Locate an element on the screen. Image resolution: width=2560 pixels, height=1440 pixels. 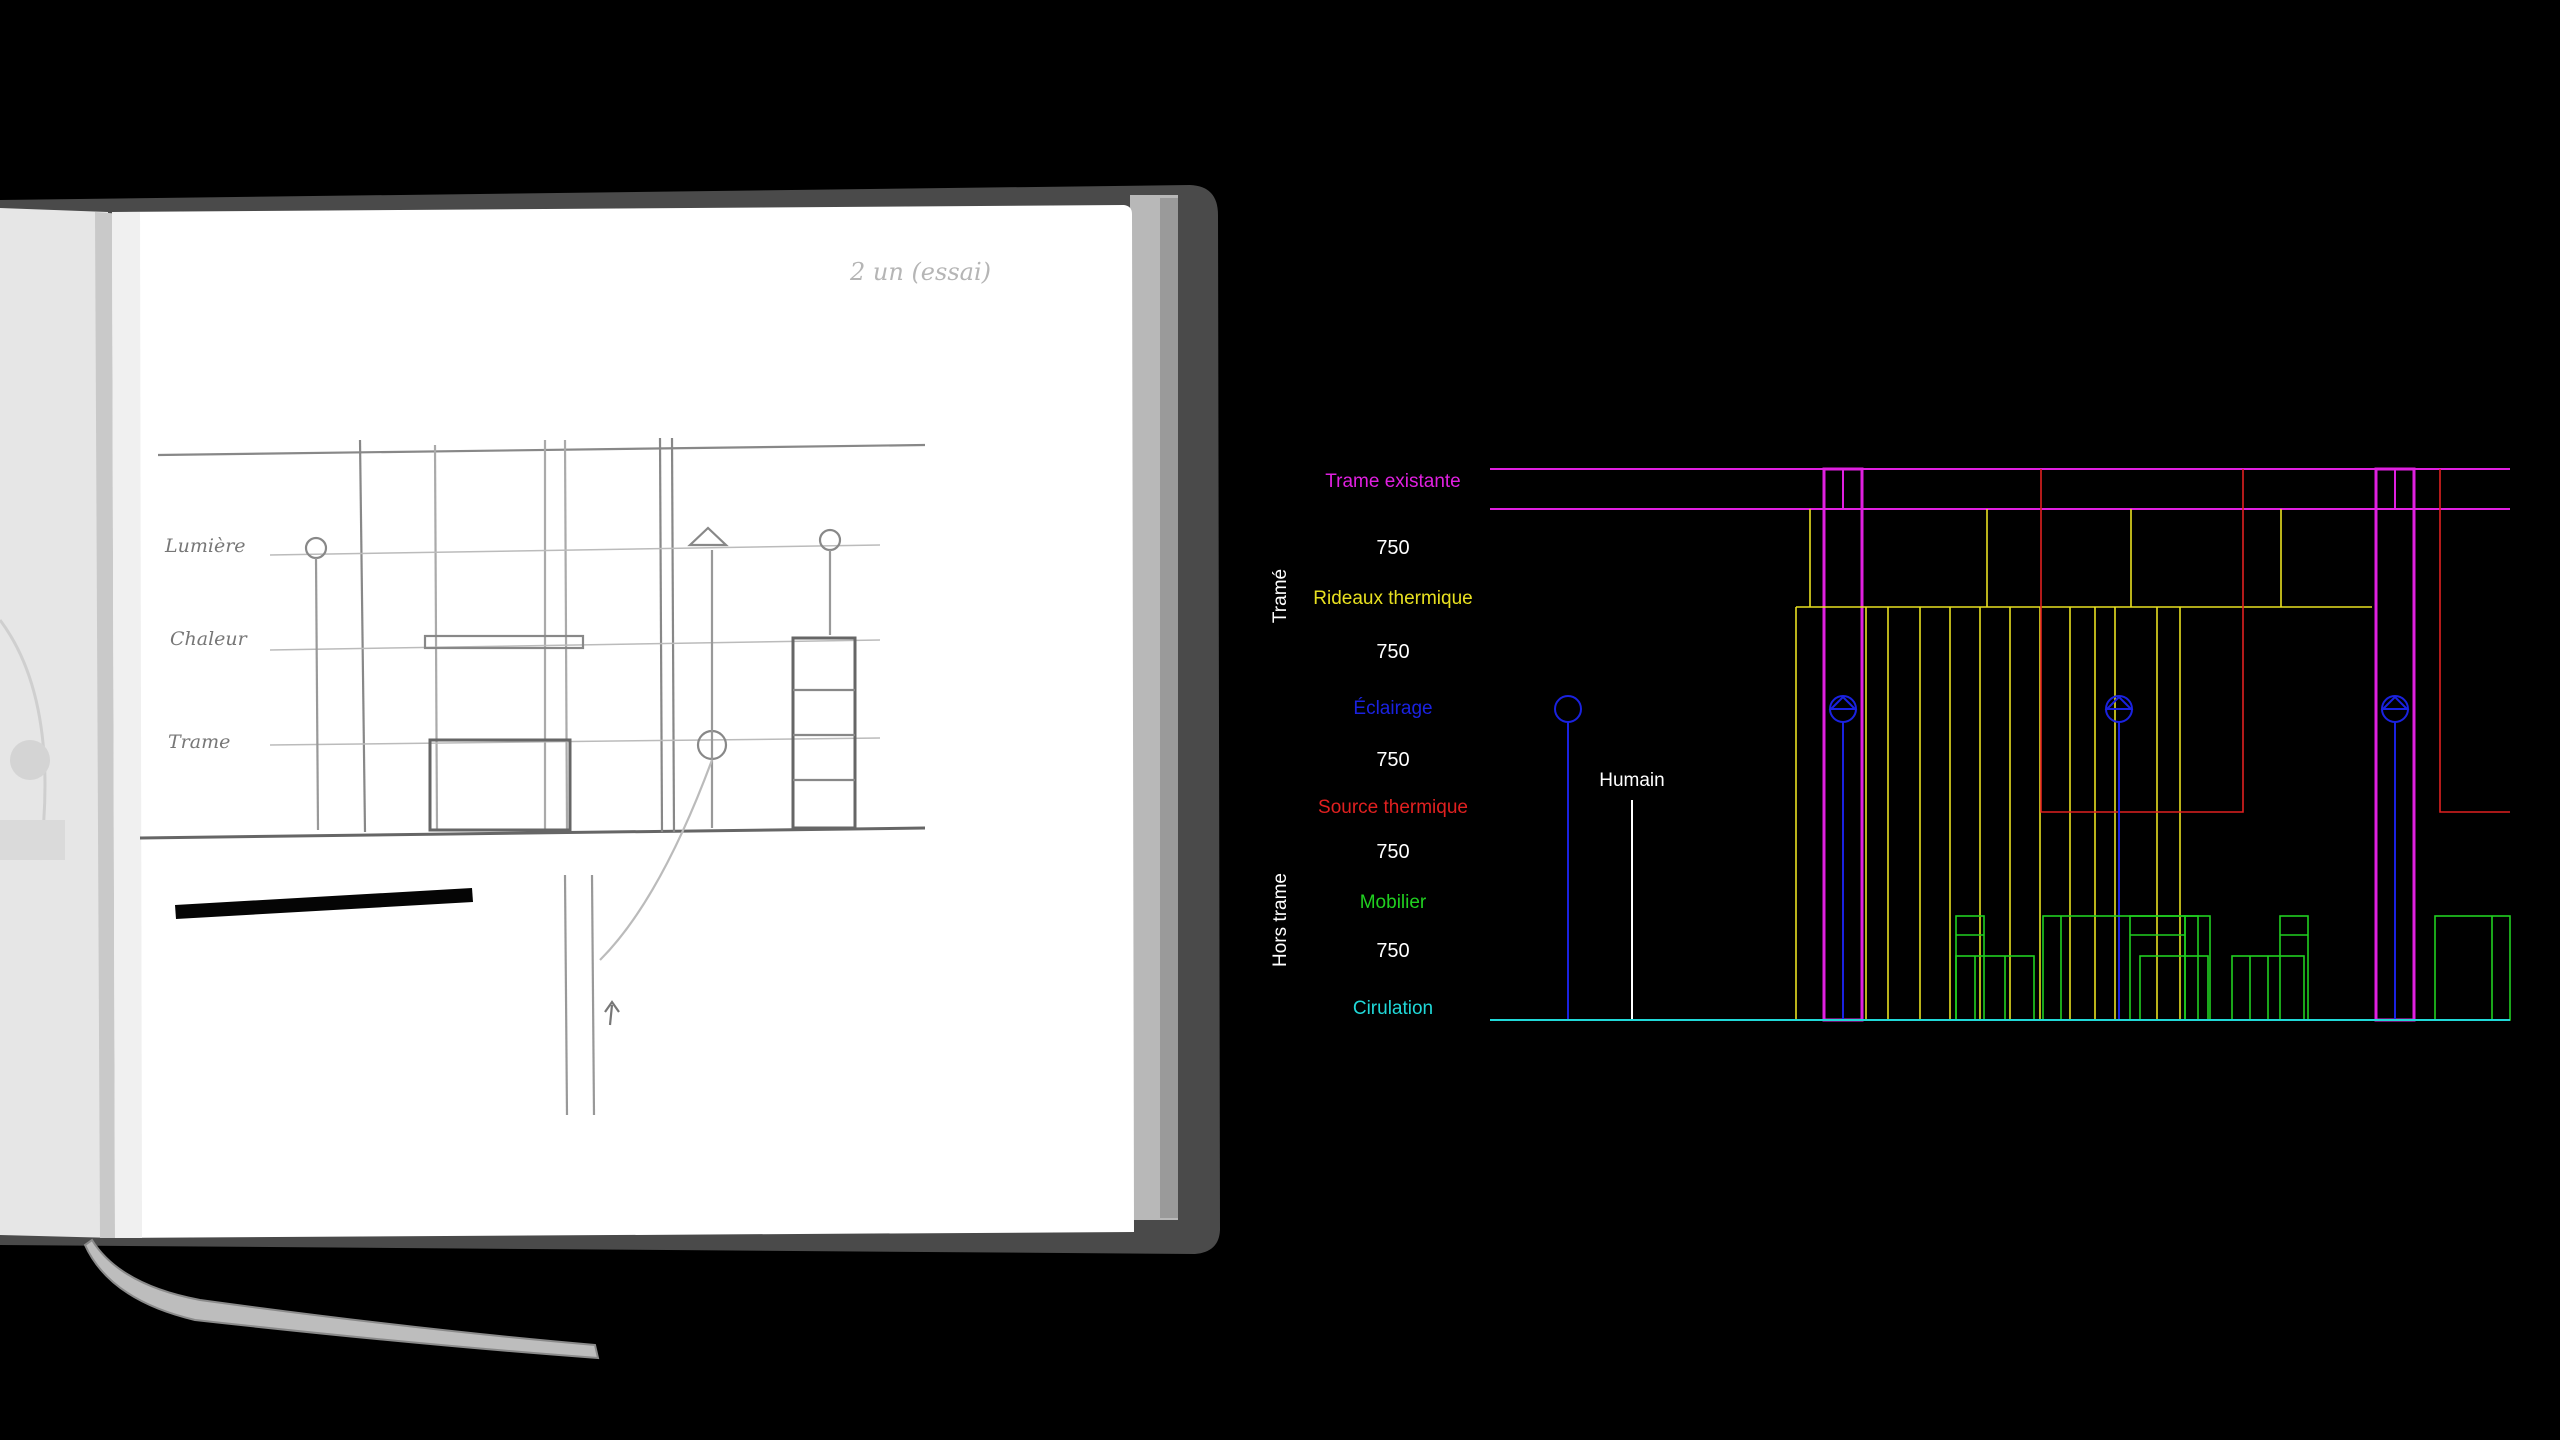
human-label: Humain is located at coordinates (1631, 780).